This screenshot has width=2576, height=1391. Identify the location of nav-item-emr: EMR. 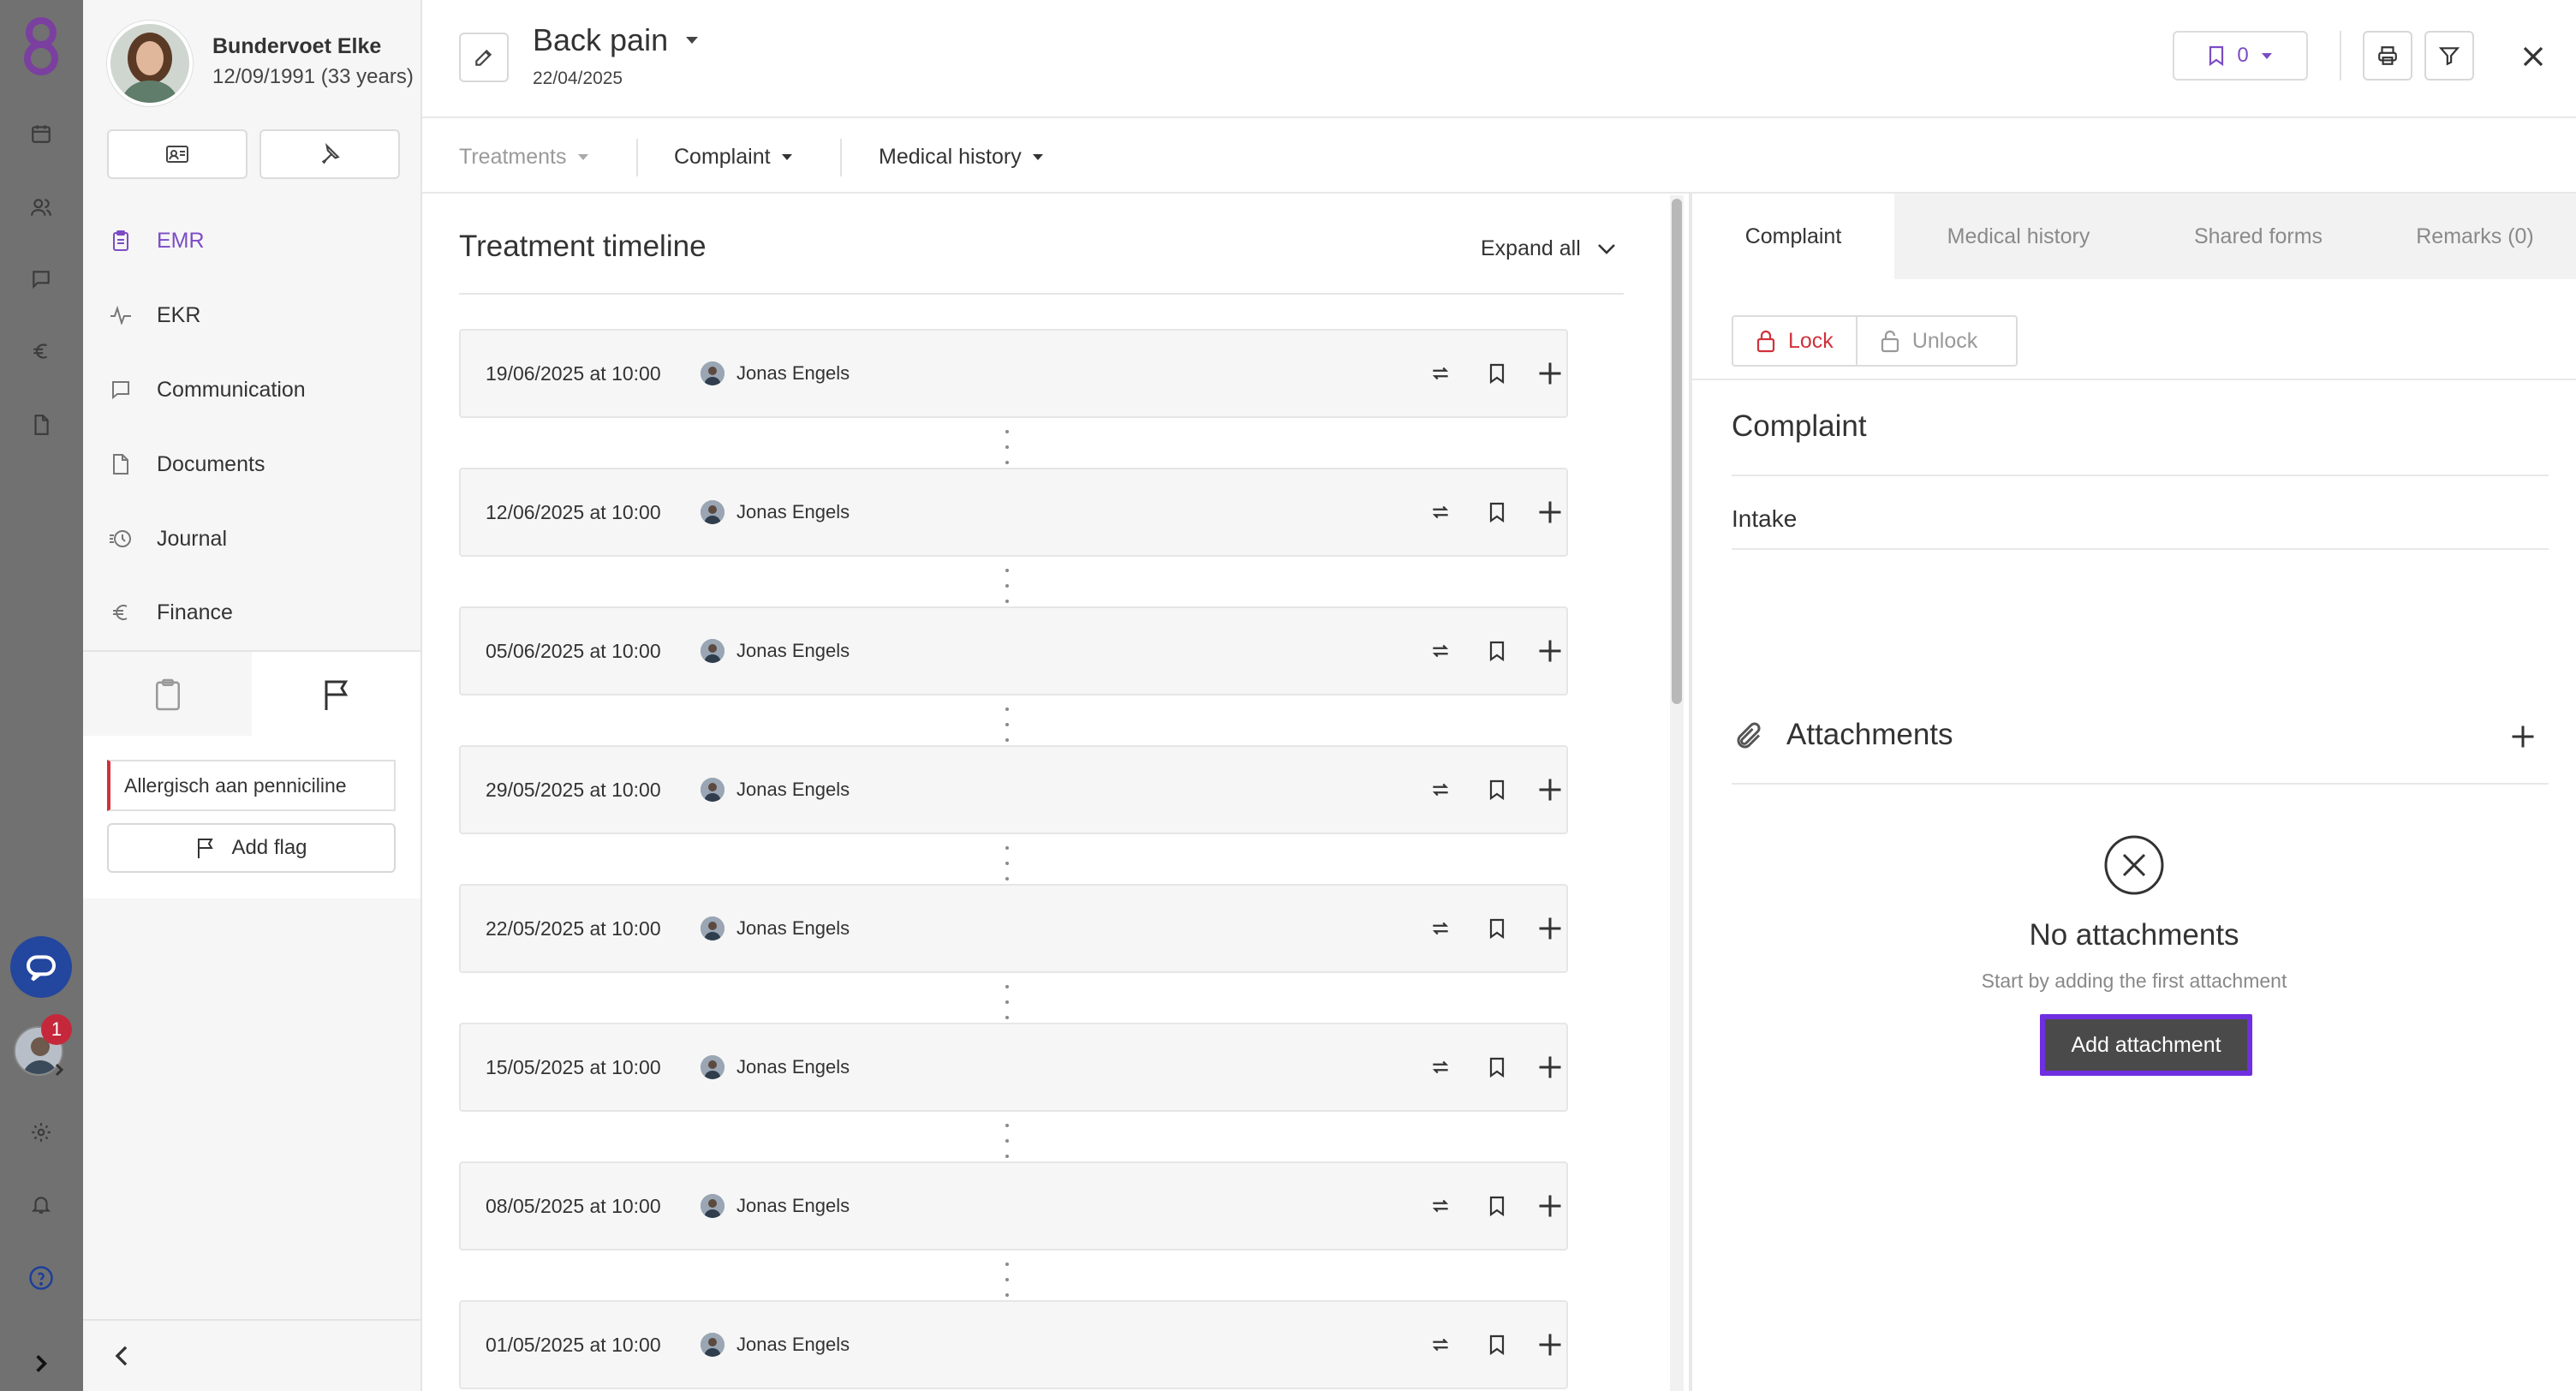
(251, 241).